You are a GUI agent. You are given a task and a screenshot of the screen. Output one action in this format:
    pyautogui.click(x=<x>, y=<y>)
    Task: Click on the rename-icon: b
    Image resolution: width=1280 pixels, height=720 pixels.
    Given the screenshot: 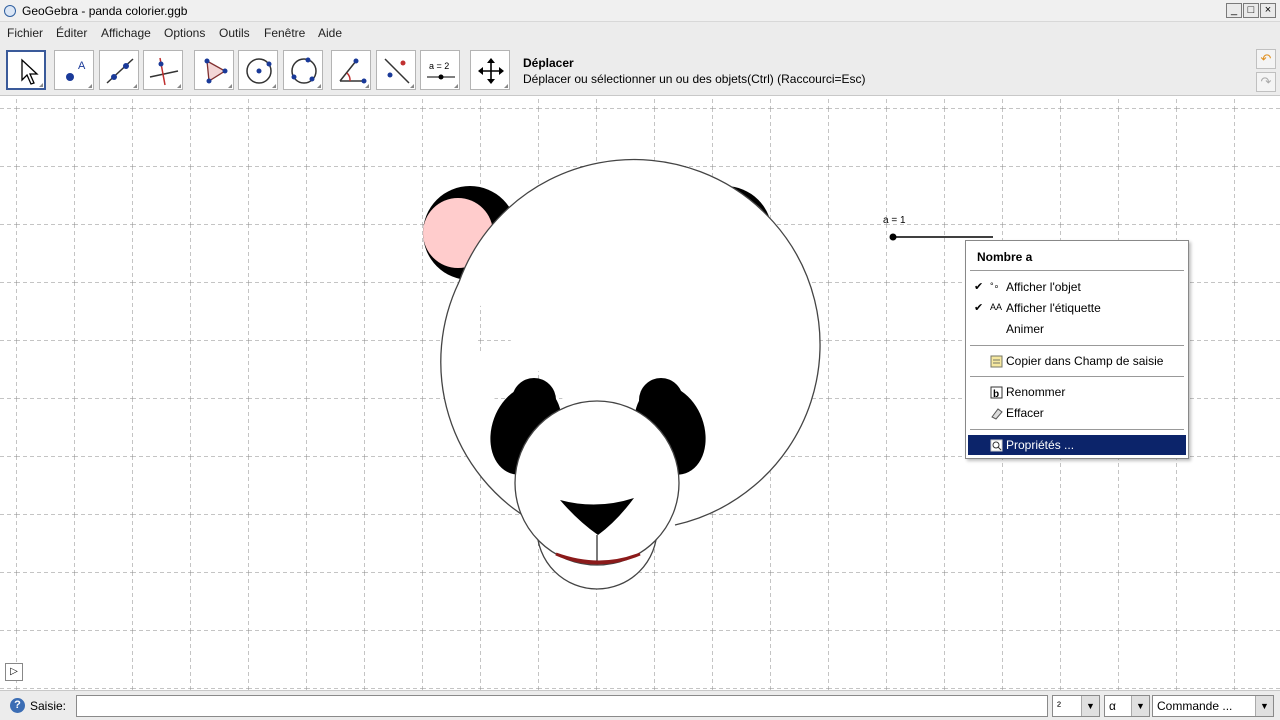 What is the action you would take?
    pyautogui.click(x=996, y=393)
    